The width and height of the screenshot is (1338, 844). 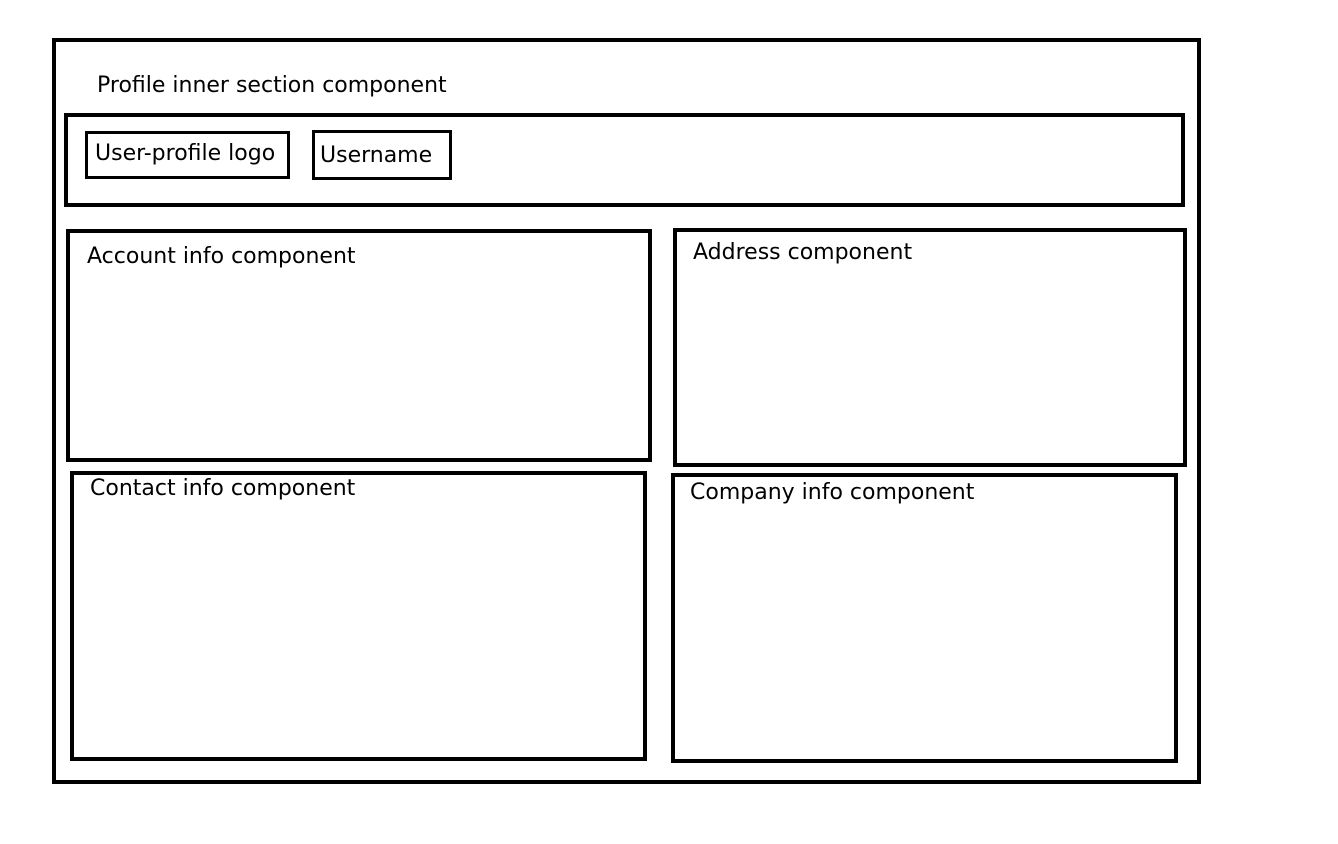 What do you see at coordinates (832, 492) in the screenshot?
I see `company-info-component-label: Company info component` at bounding box center [832, 492].